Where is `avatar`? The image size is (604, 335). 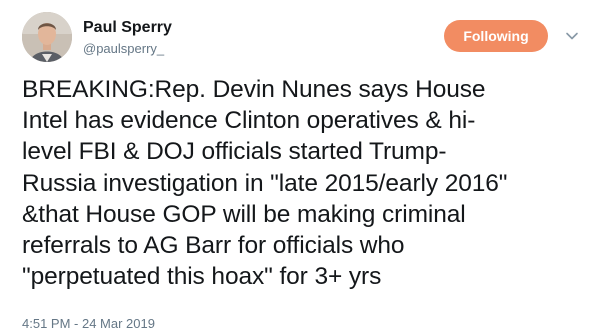 avatar is located at coordinates (47, 37).